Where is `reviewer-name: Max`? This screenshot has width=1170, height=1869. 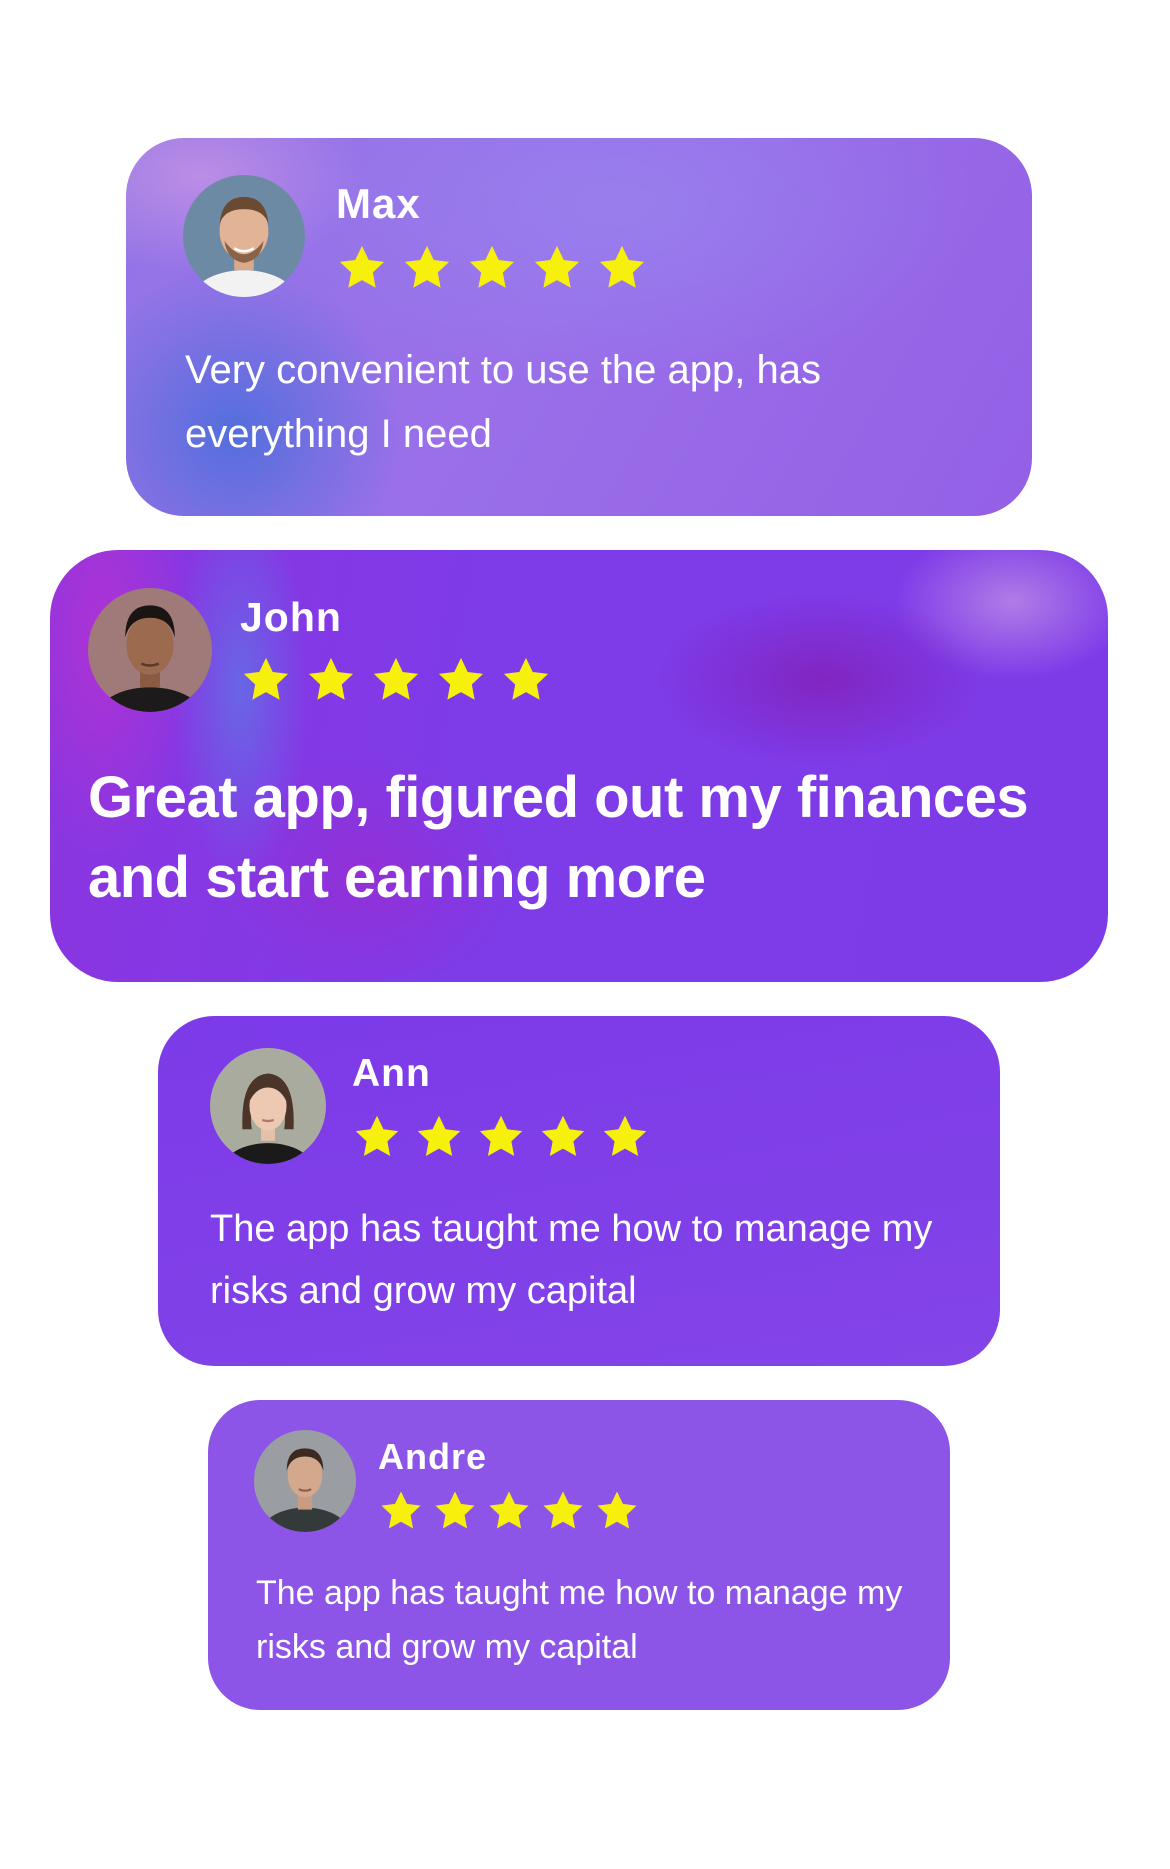
reviewer-name: Max is located at coordinates (378, 203).